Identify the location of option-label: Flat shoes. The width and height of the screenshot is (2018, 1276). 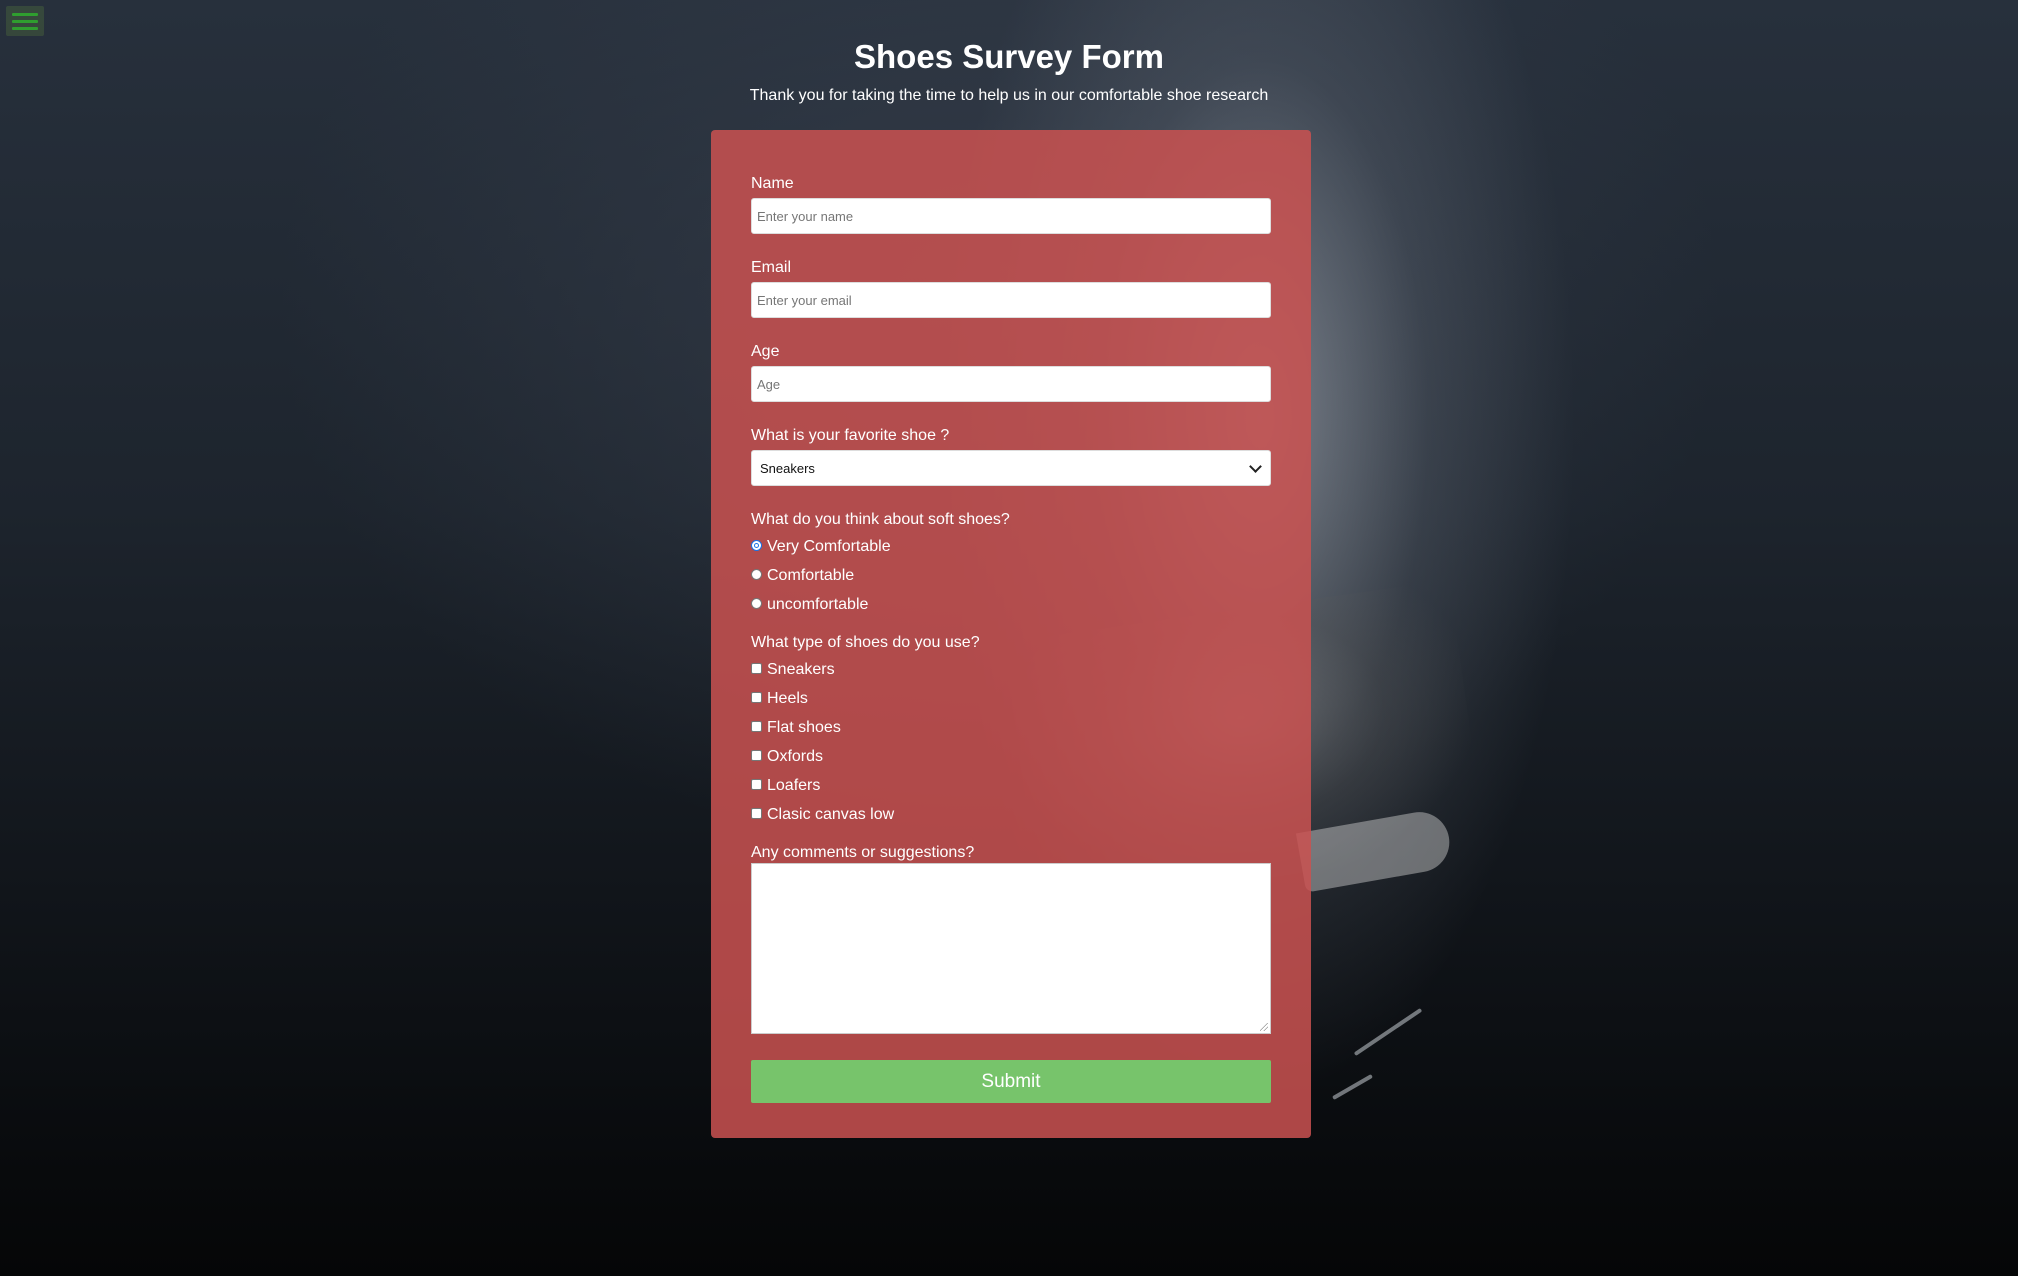
(804, 727).